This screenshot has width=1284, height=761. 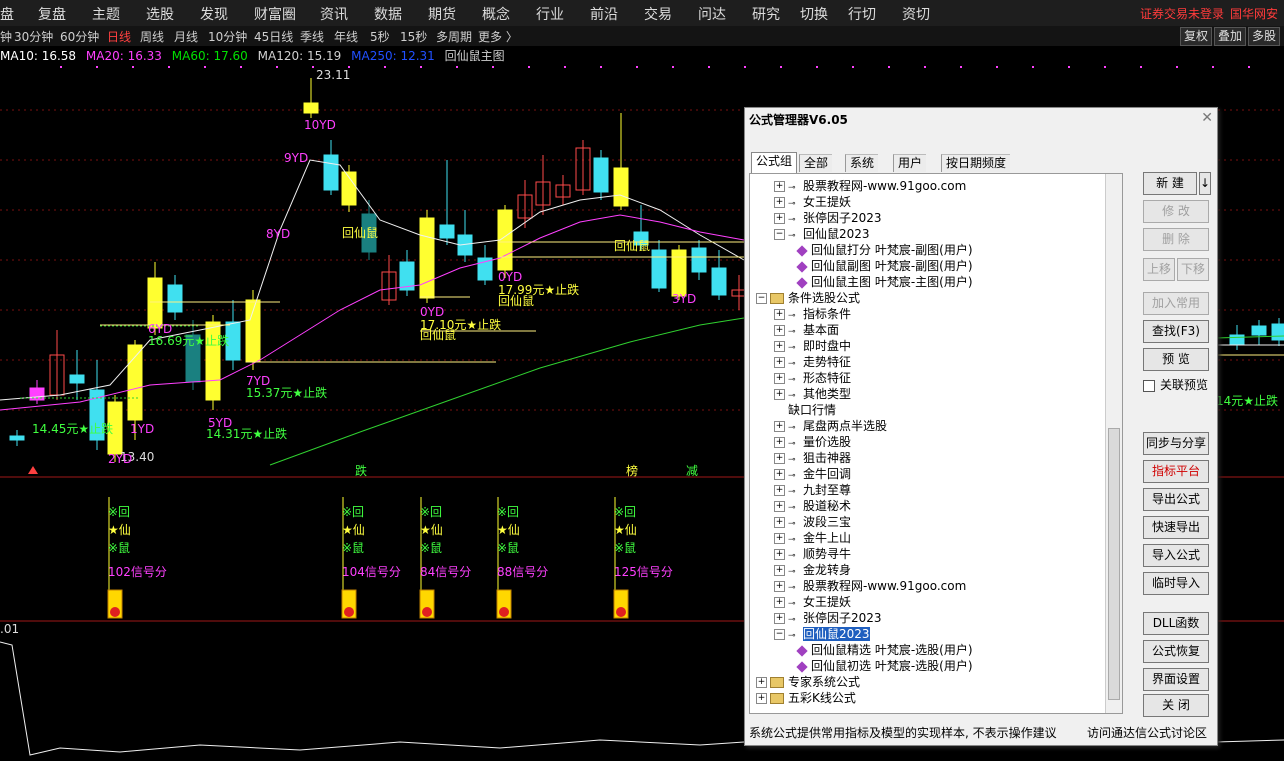 What do you see at coordinates (884, 282) in the screenshot?
I see `tree-formula: 回仙鼠主图 叶梵宸-主图(用户)` at bounding box center [884, 282].